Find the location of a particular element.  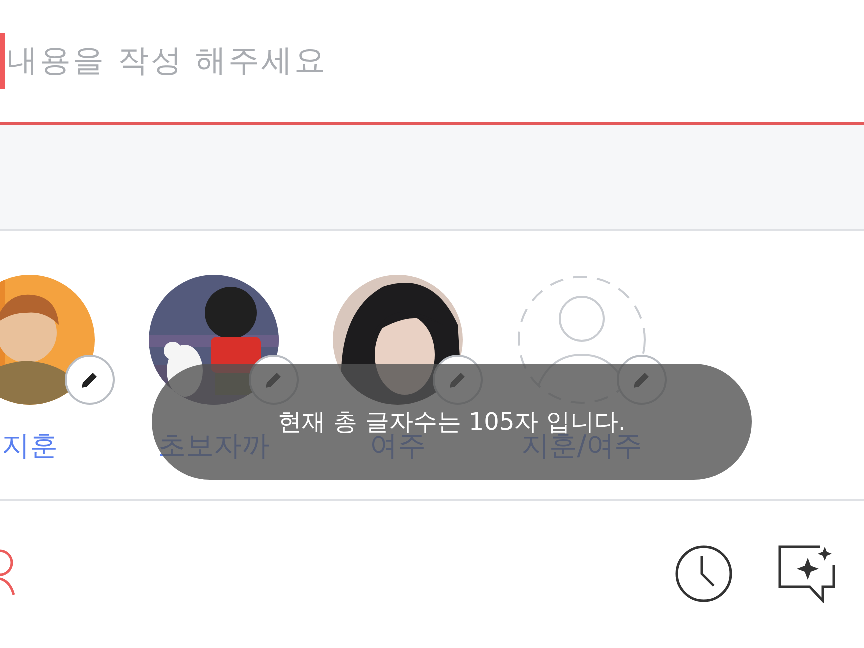

edit-button is located at coordinates (90, 380).